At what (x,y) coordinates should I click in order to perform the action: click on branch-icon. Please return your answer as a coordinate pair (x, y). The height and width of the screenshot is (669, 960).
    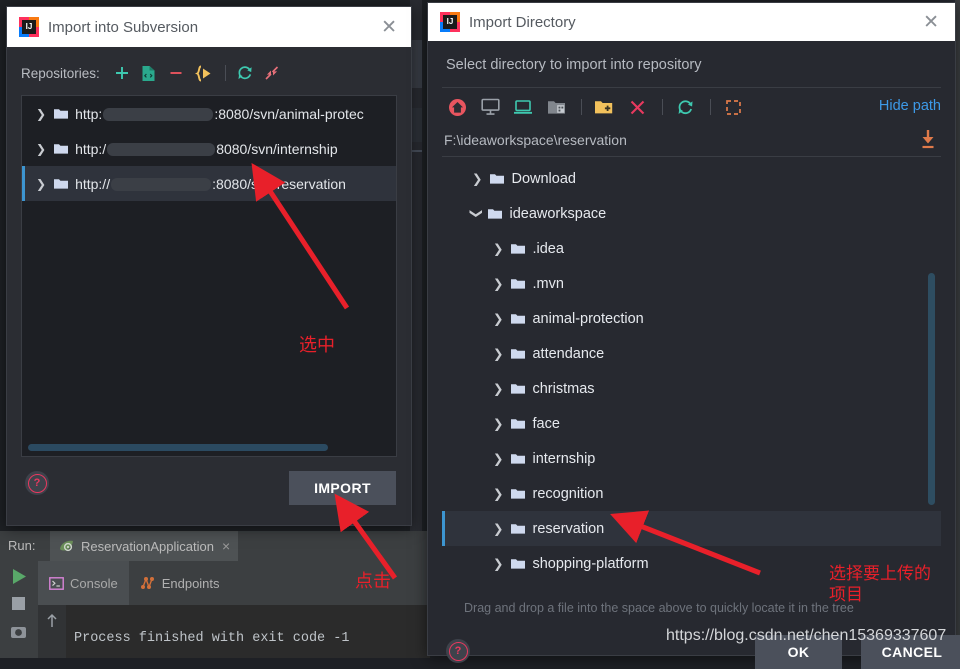
    Looking at the image, I should click on (202, 73).